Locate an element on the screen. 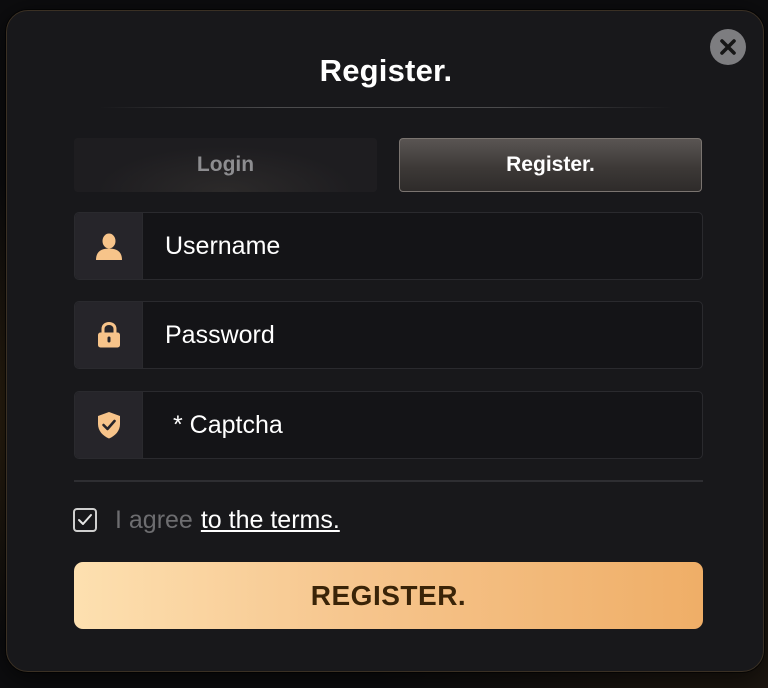 The height and width of the screenshot is (688, 768). title-divider is located at coordinates (386, 107).